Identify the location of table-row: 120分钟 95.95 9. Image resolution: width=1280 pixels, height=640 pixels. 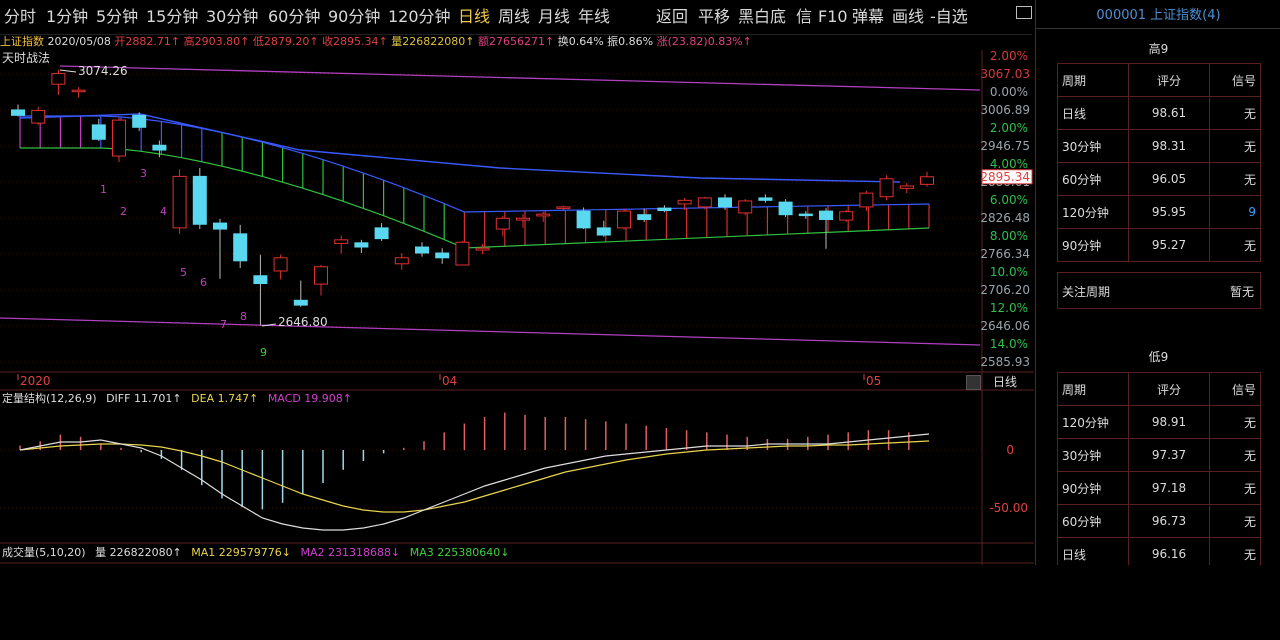
(1159, 212).